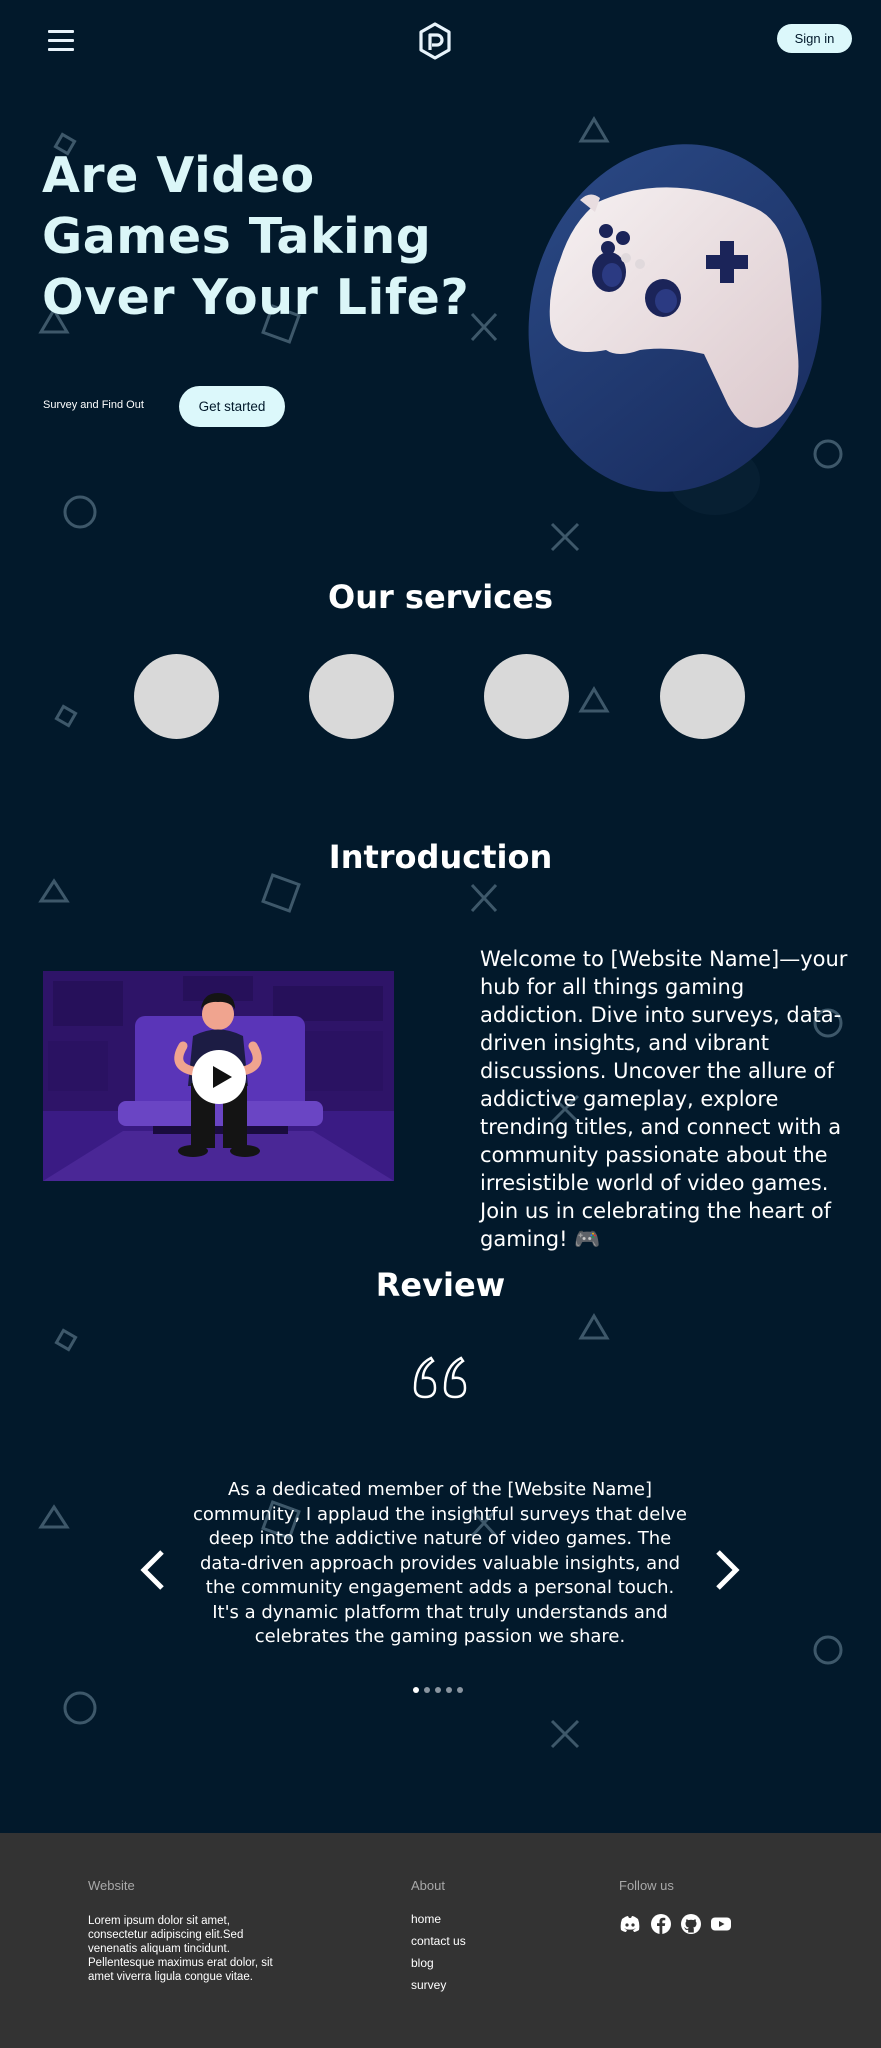  What do you see at coordinates (232, 406) in the screenshot?
I see `get-started-button: Get started` at bounding box center [232, 406].